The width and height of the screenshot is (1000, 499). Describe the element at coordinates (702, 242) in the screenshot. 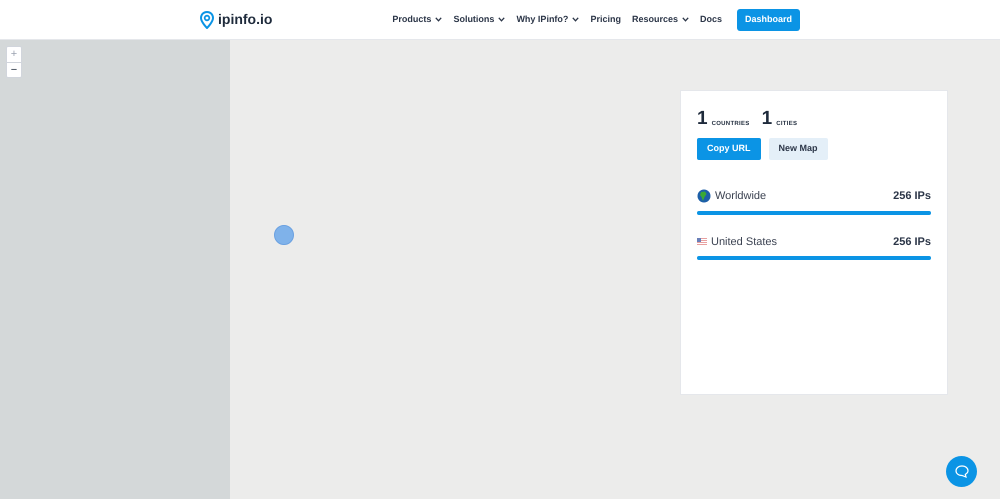

I see `flag-icon` at that location.